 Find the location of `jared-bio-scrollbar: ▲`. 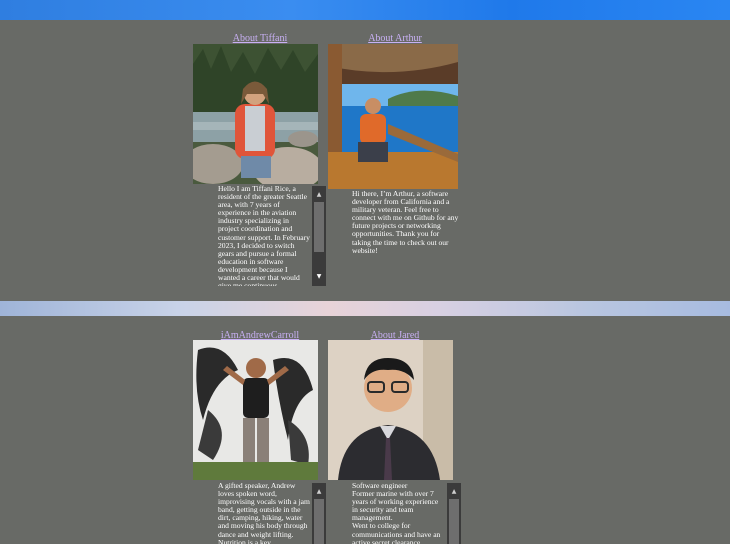

jared-bio-scrollbar: ▲ is located at coordinates (454, 513).